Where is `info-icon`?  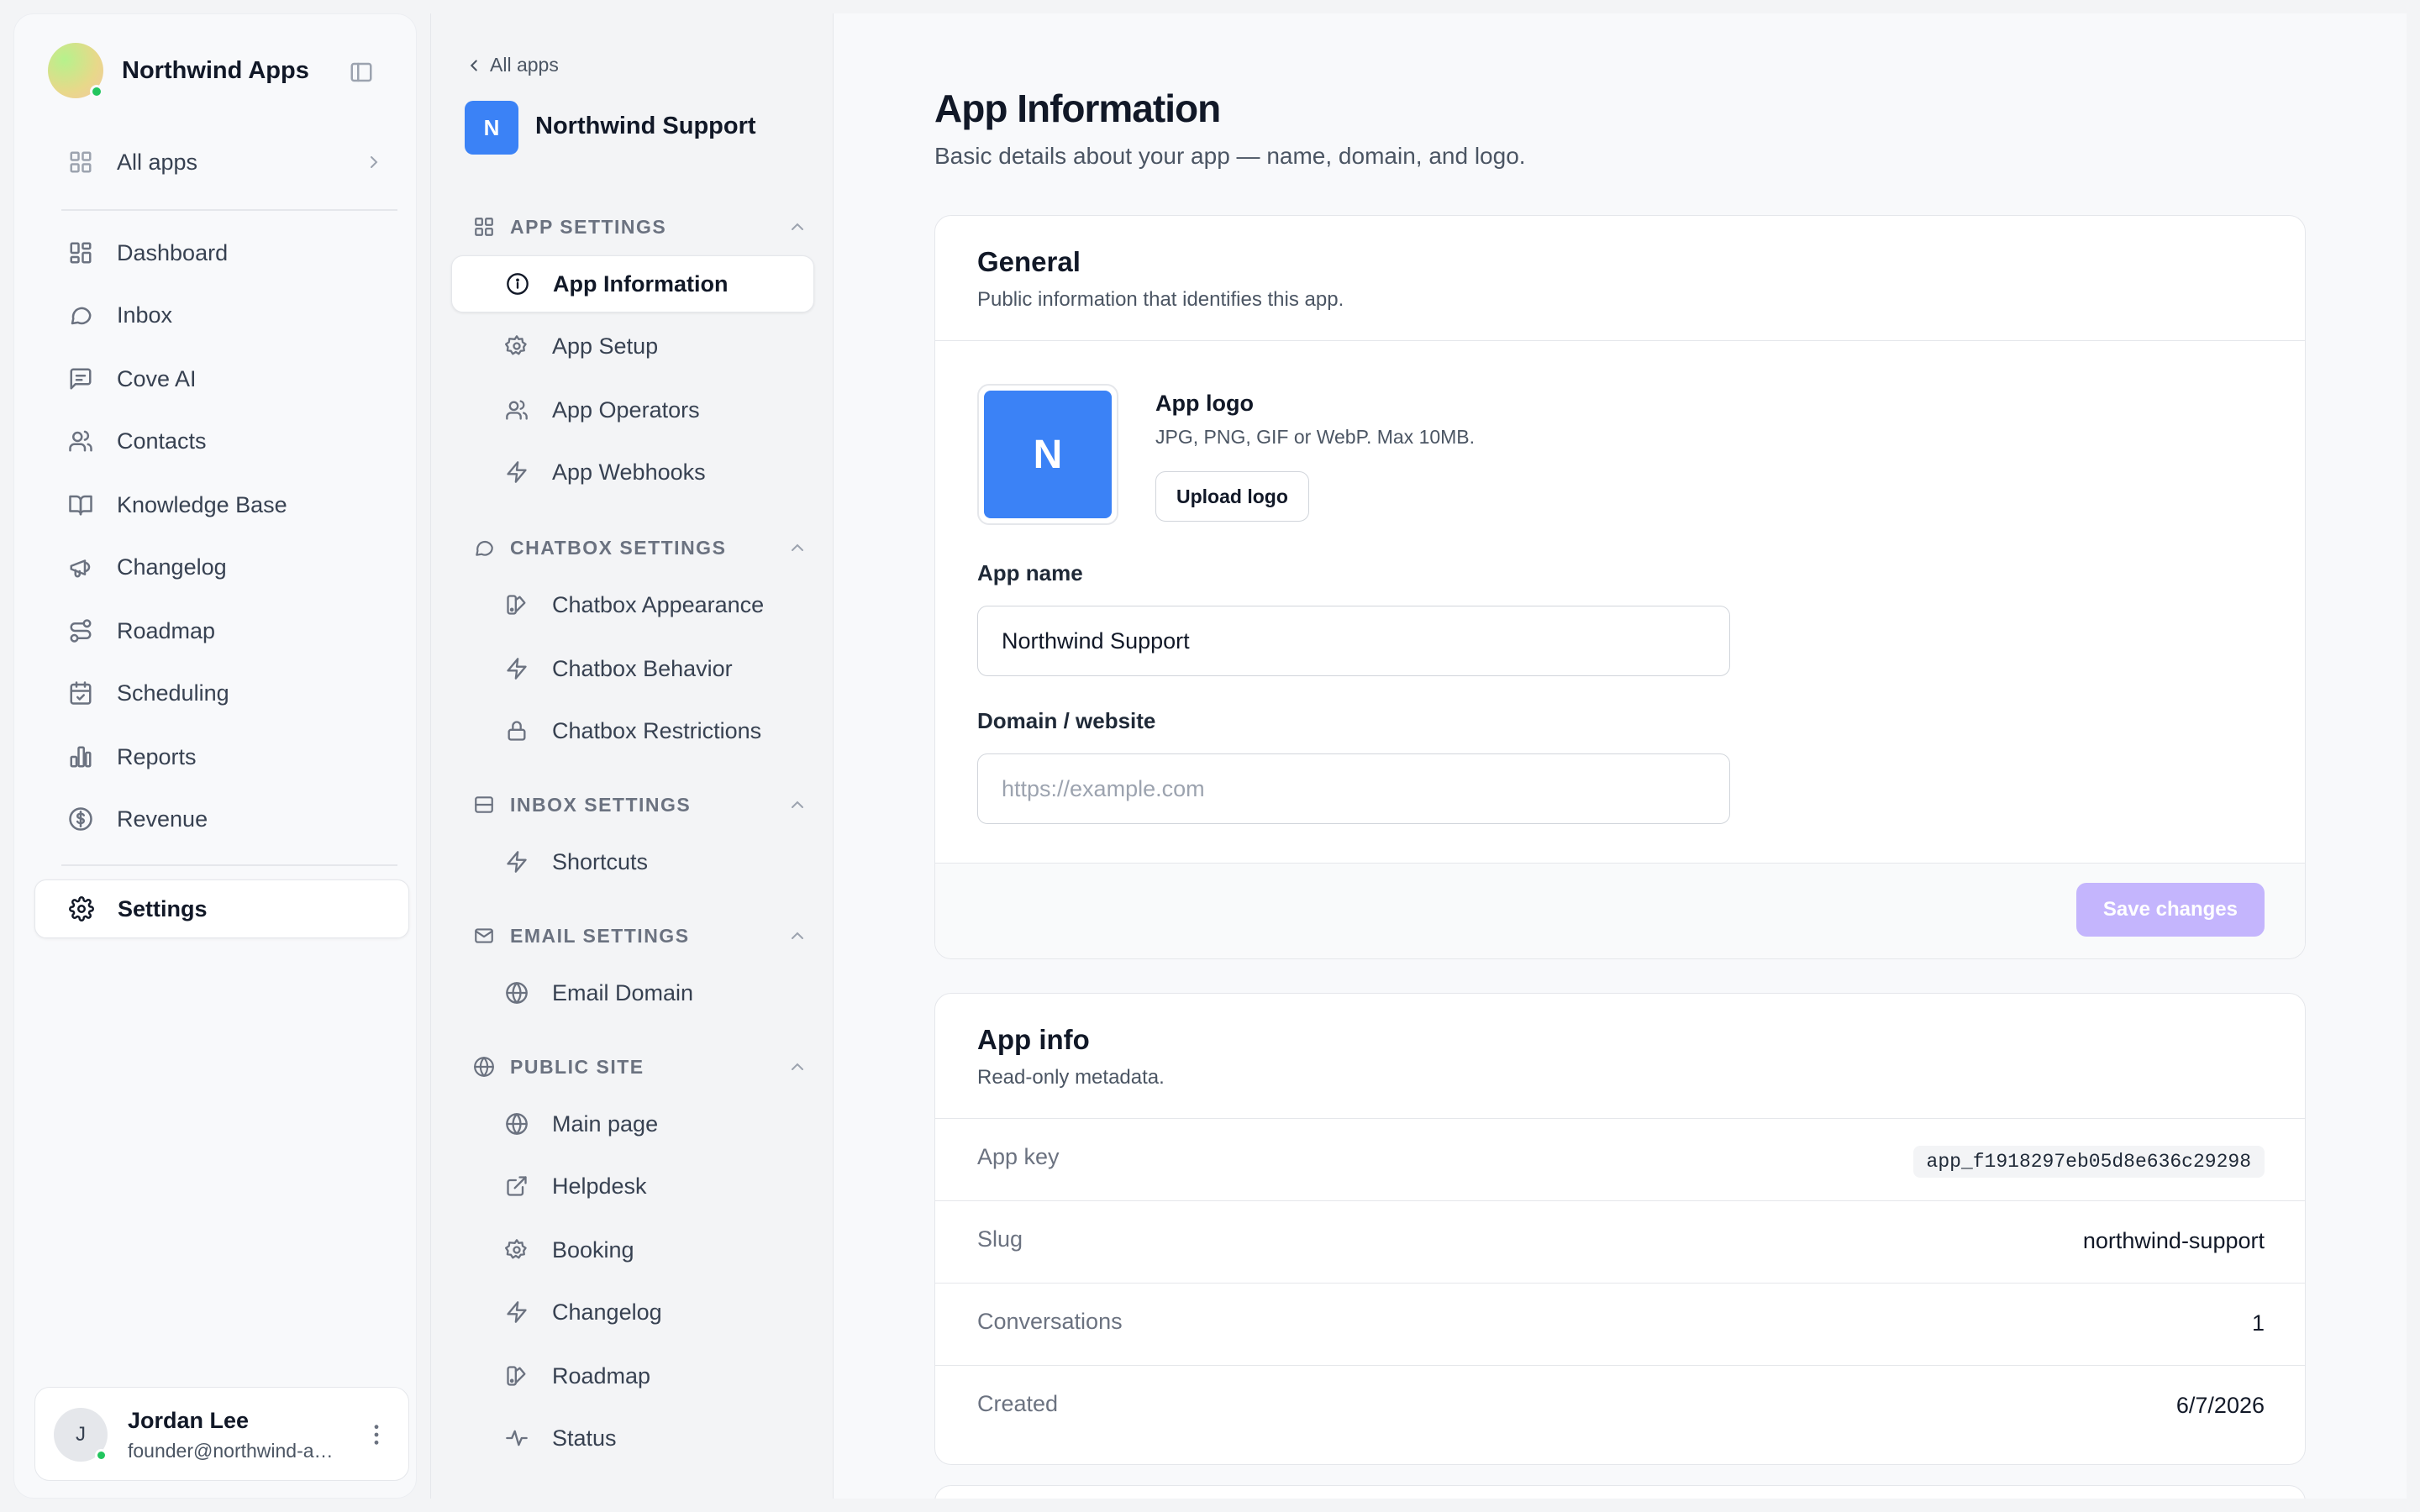 info-icon is located at coordinates (518, 284).